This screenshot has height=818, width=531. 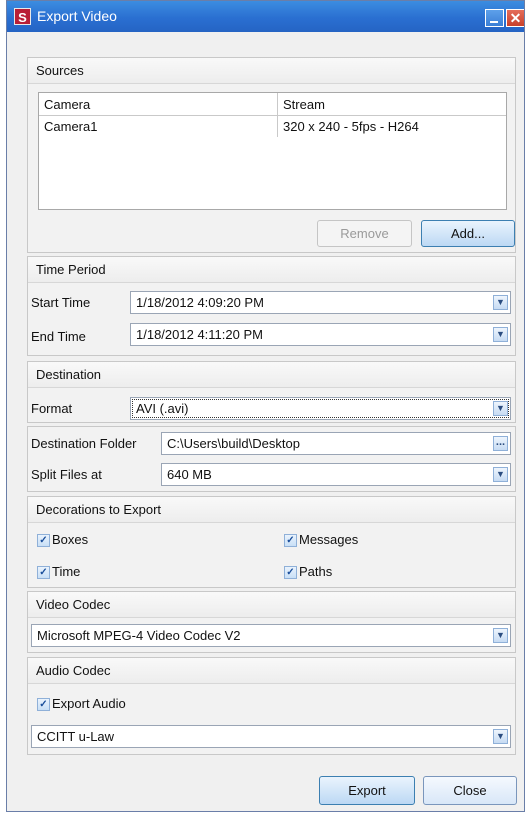 I want to click on video-codec-header: Video Codec, so click(x=271, y=605).